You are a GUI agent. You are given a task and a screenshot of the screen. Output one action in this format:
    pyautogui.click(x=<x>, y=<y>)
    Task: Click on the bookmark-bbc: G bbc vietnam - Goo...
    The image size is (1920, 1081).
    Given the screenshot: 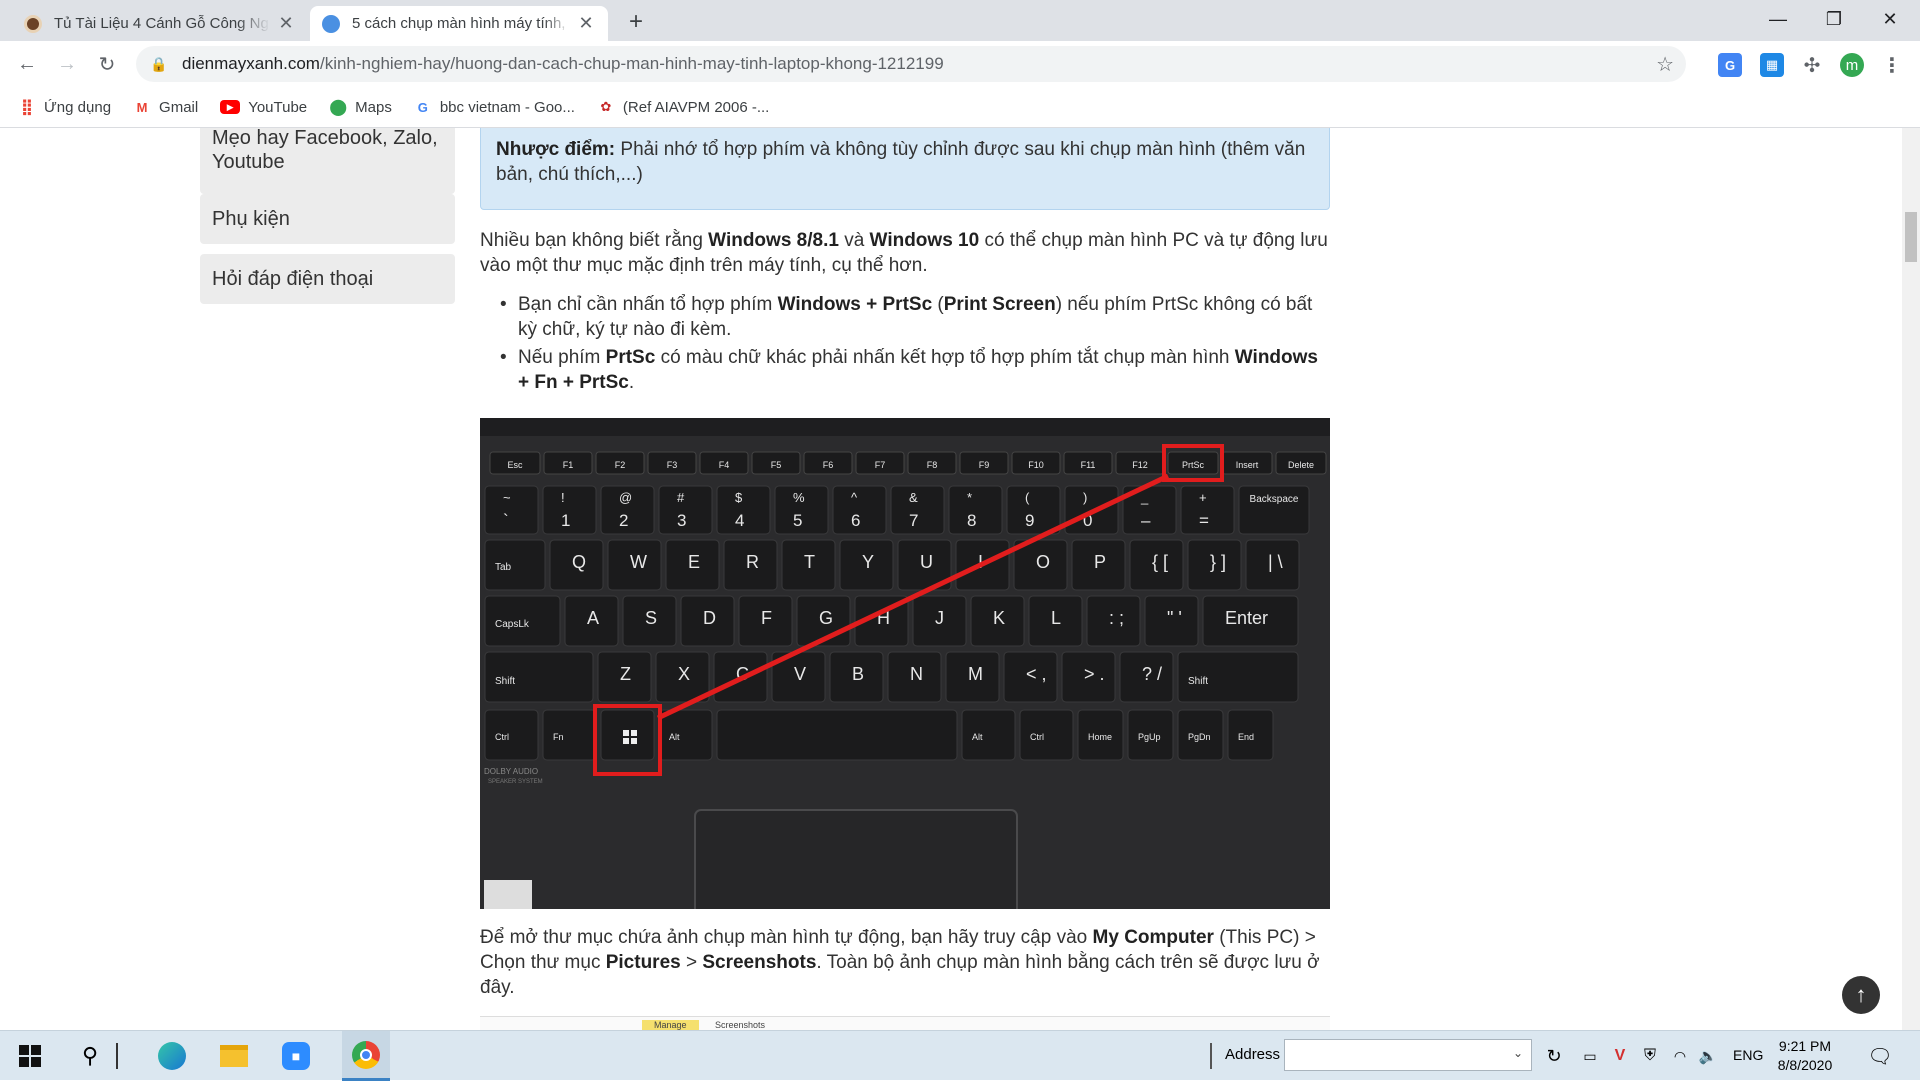 What is the action you would take?
    pyautogui.click(x=494, y=107)
    